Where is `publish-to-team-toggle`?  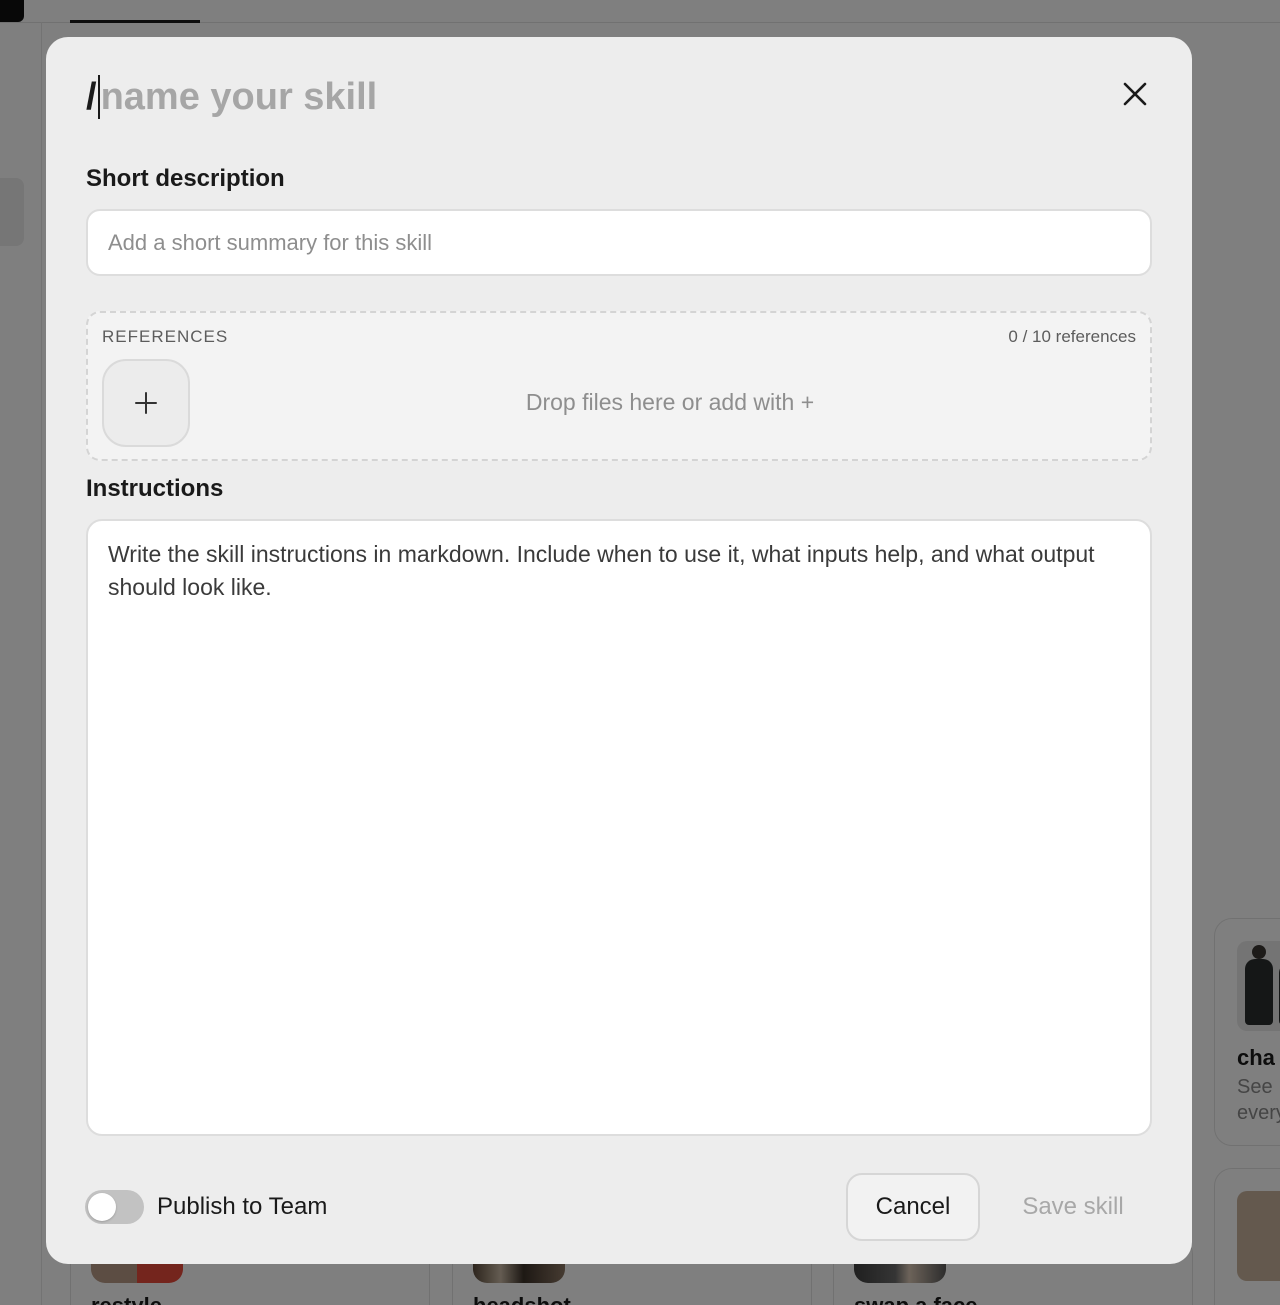
publish-to-team-toggle is located at coordinates (114, 1207).